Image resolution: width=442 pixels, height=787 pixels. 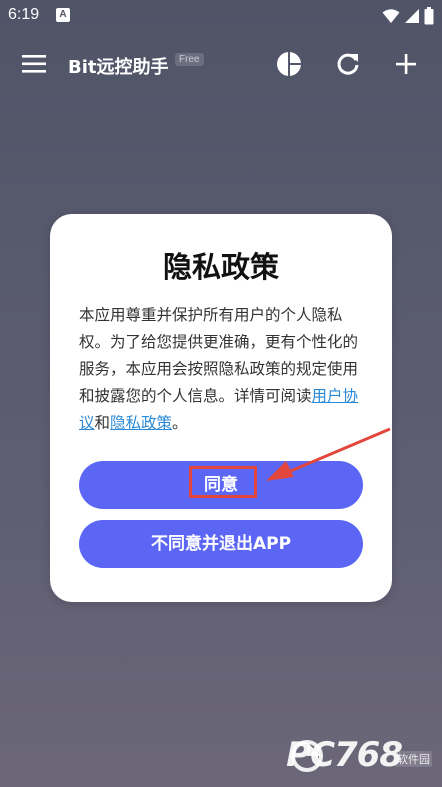 What do you see at coordinates (24, 14) in the screenshot?
I see `status-time: 6:19` at bounding box center [24, 14].